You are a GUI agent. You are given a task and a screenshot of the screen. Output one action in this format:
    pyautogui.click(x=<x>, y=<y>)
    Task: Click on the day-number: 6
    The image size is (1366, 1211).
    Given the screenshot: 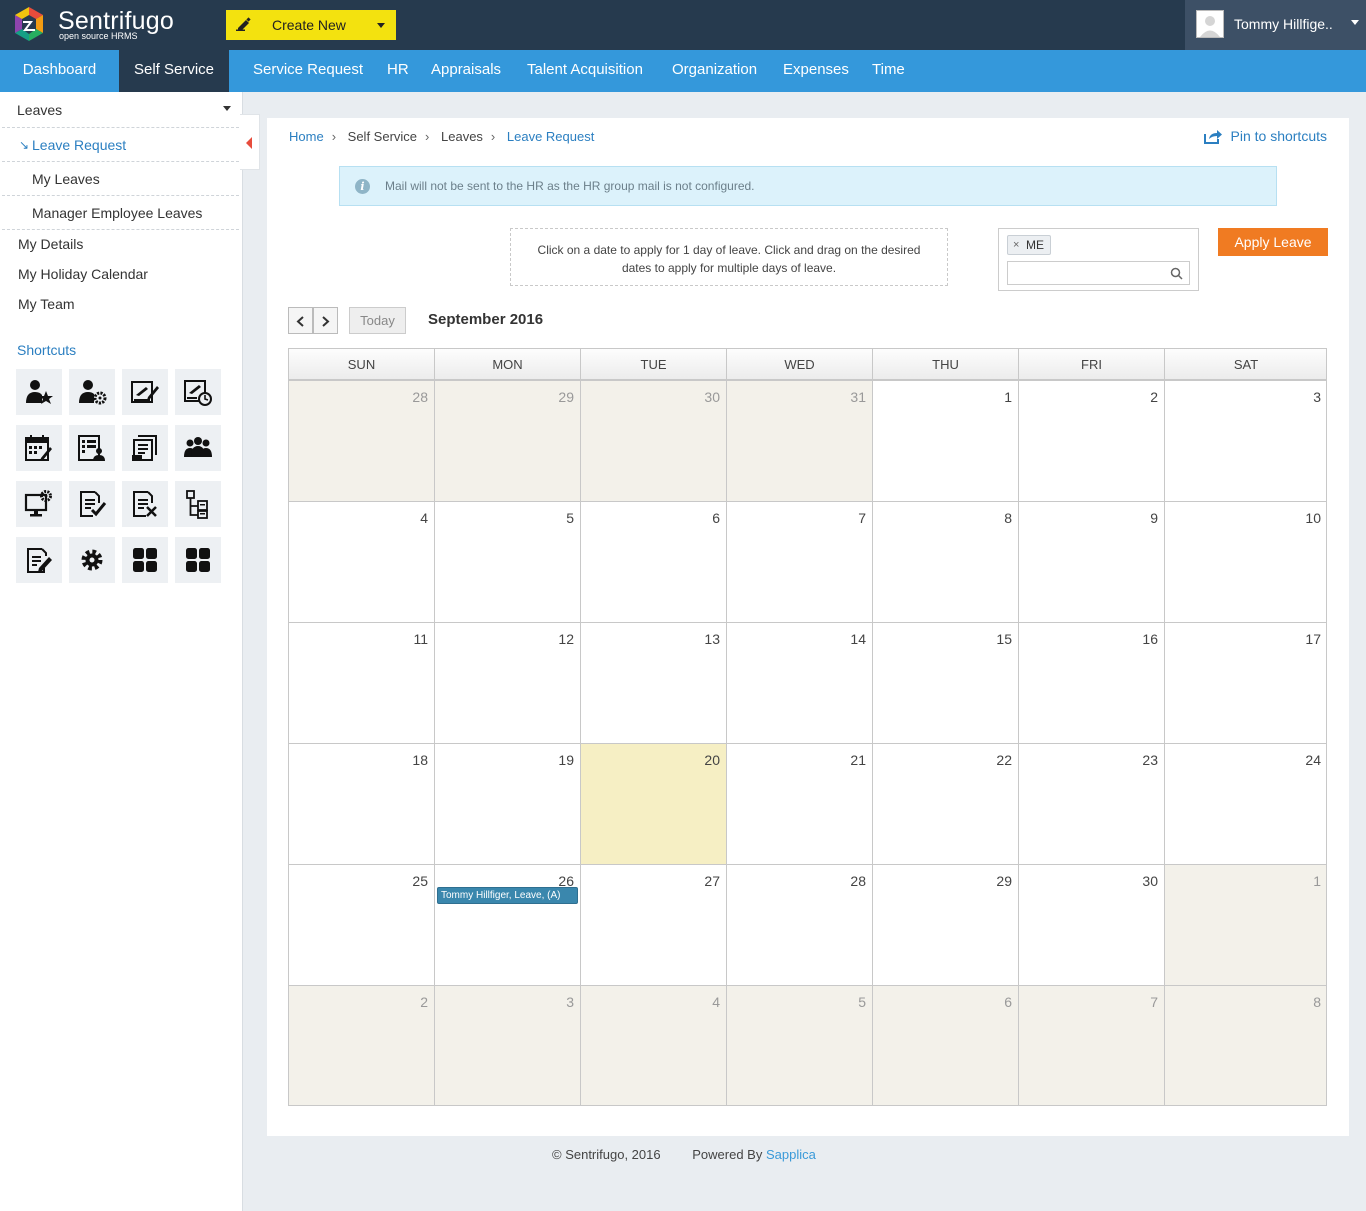 What is the action you would take?
    pyautogui.click(x=1008, y=1002)
    